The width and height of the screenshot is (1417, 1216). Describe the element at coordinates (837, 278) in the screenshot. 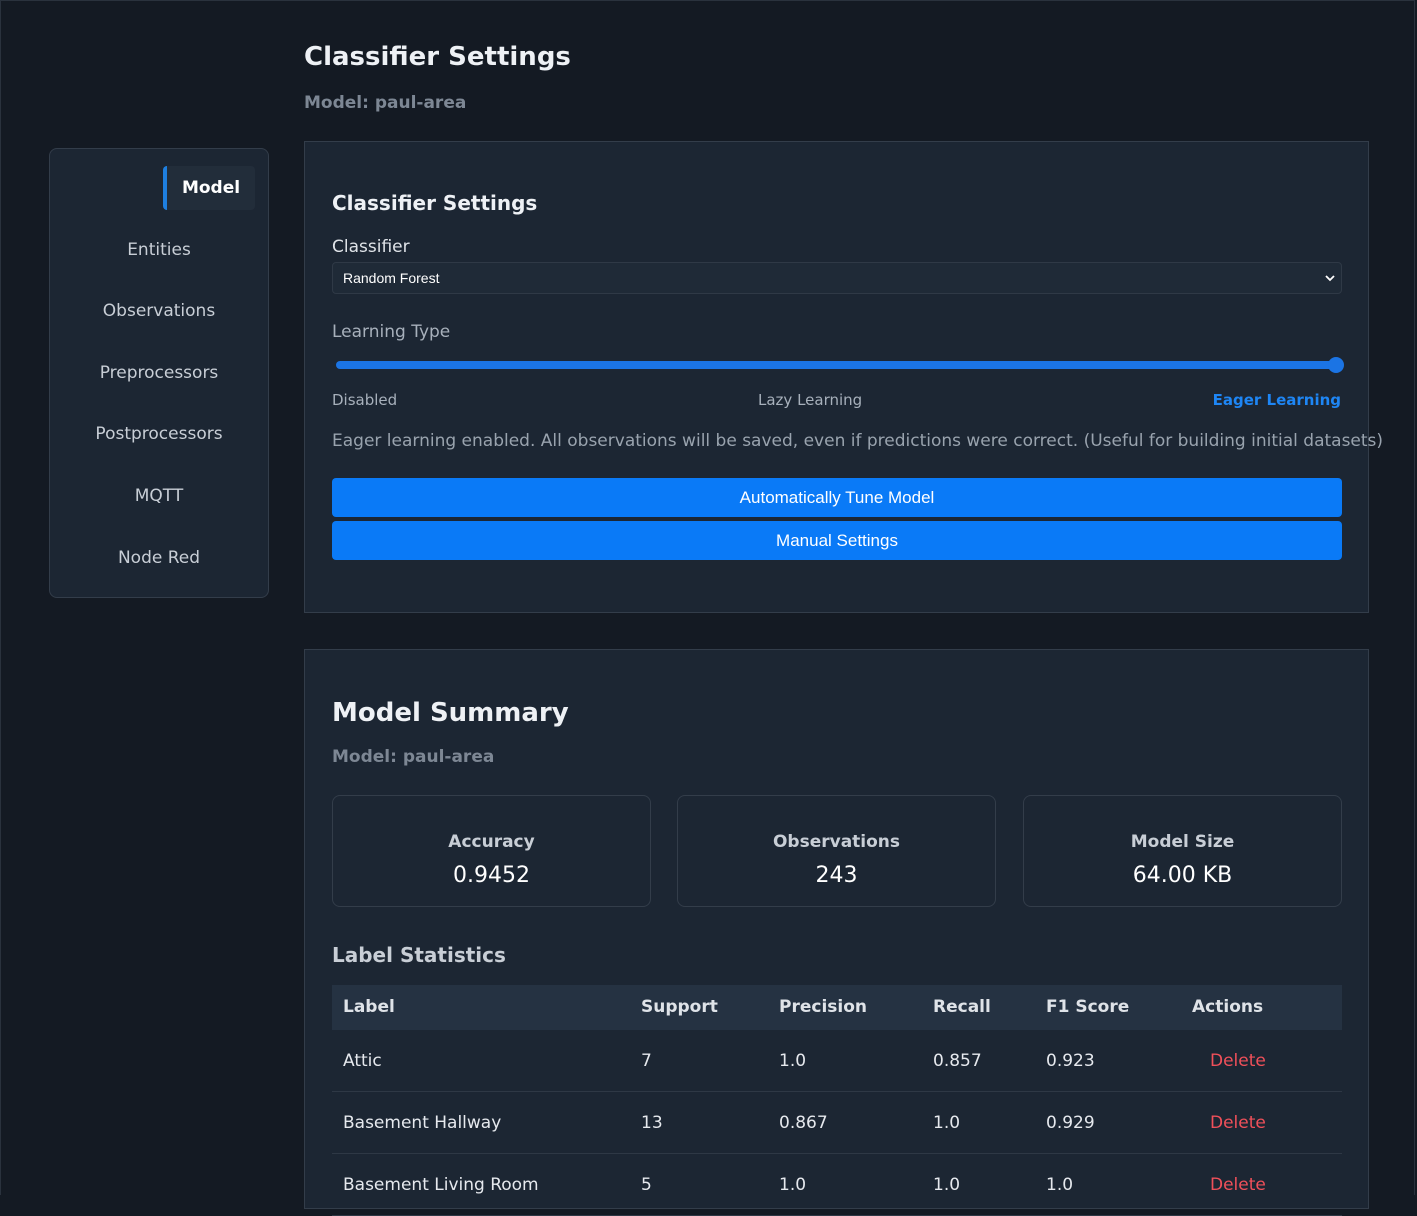

I see `classifier-select: Random Forest` at that location.